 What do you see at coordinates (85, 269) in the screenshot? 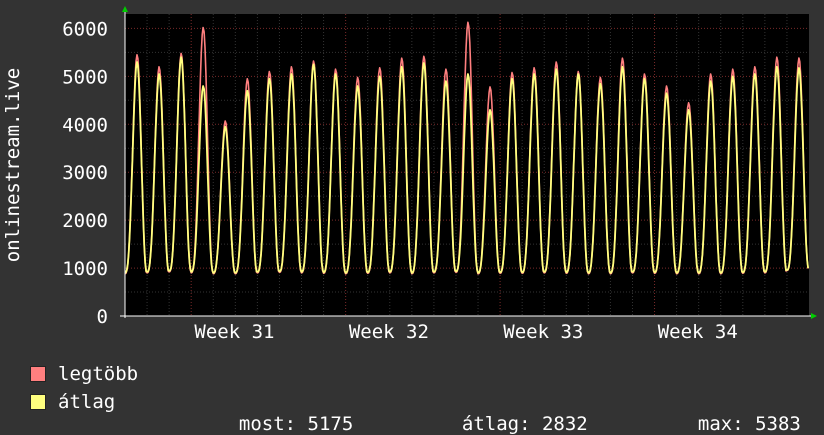
I see `y-tick-label: 1000` at bounding box center [85, 269].